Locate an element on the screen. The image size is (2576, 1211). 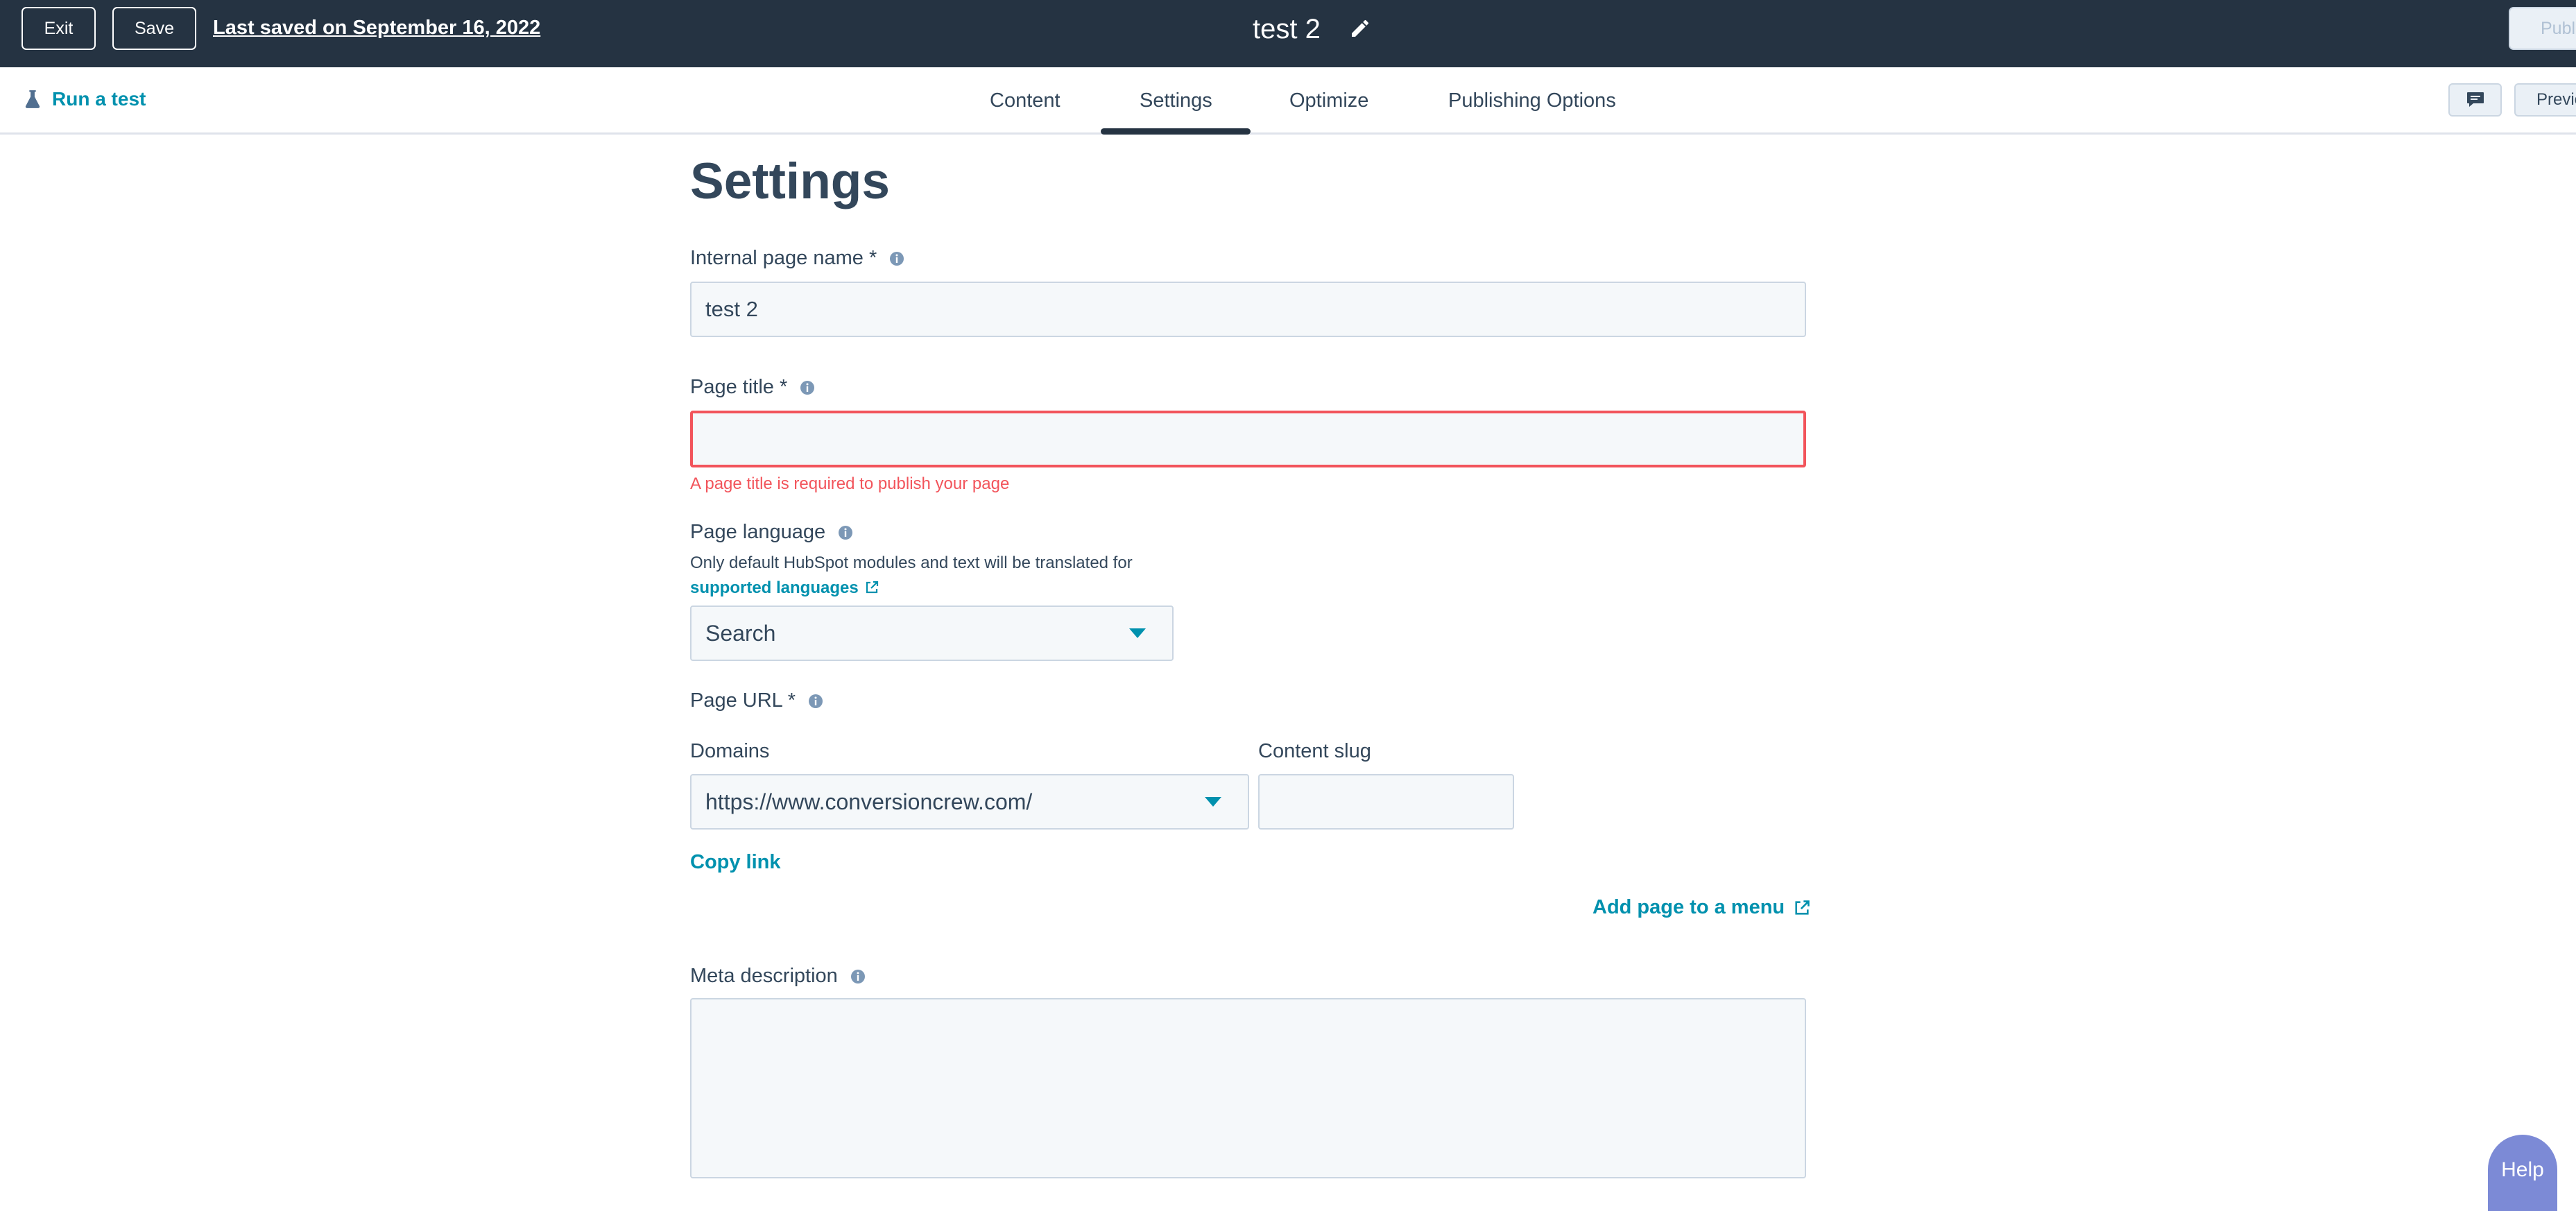
active-tab-indicator is located at coordinates (1176, 131).